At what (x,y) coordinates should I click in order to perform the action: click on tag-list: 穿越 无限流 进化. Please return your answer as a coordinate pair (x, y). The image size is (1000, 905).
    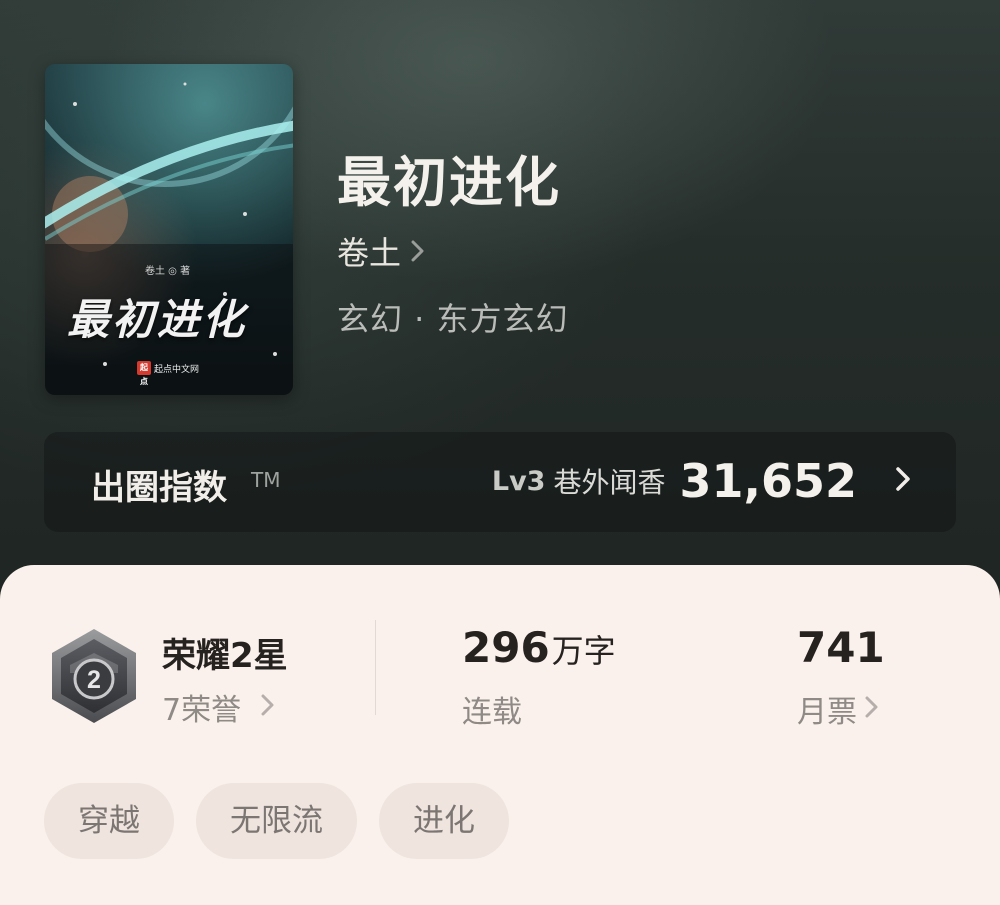
    Looking at the image, I should click on (276, 821).